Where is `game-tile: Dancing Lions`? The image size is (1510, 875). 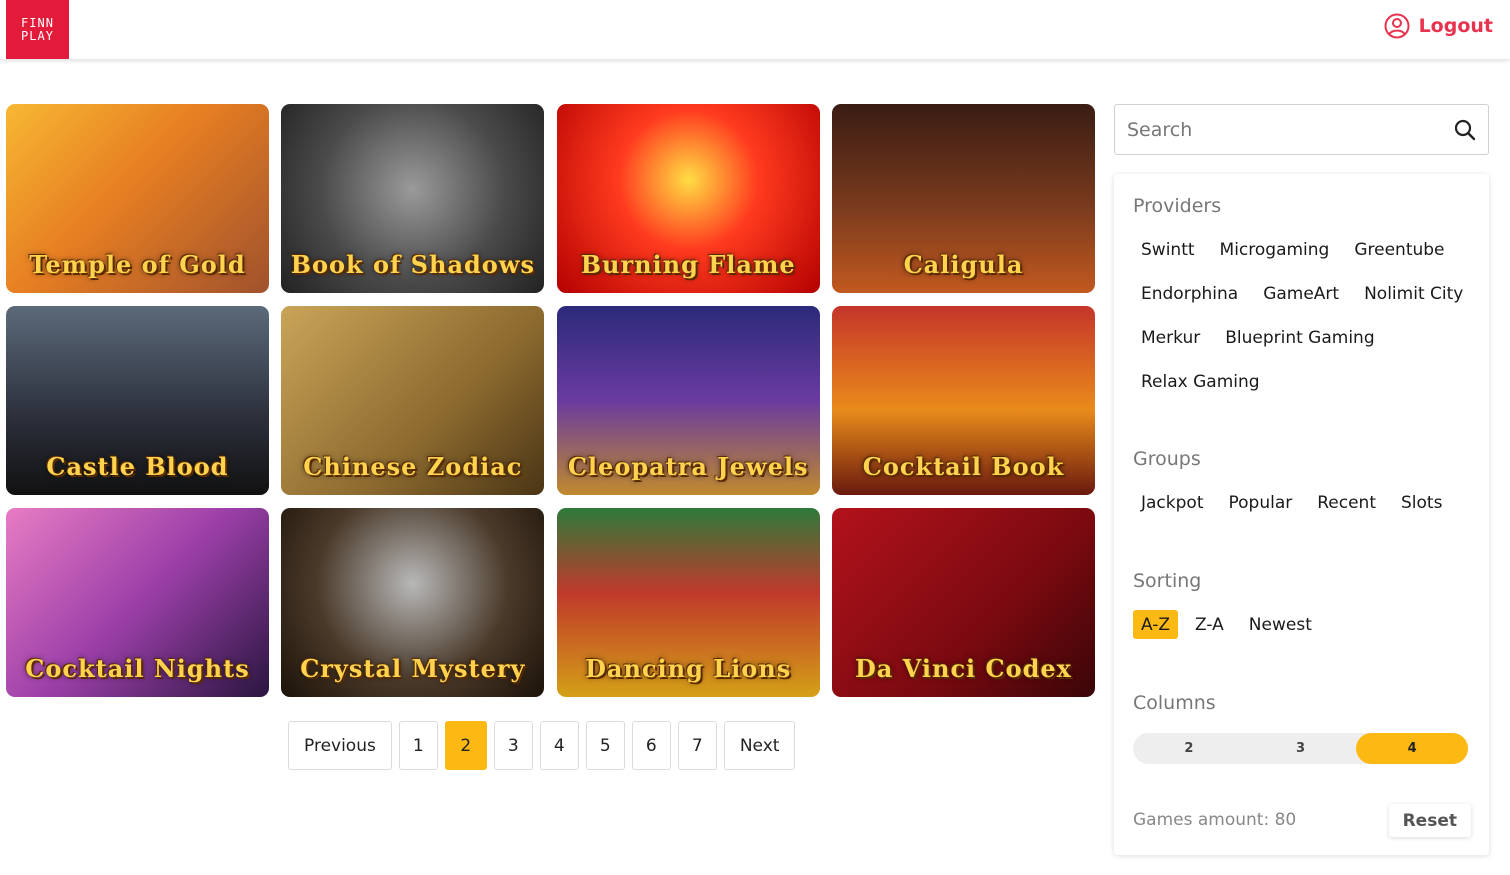 game-tile: Dancing Lions is located at coordinates (688, 602).